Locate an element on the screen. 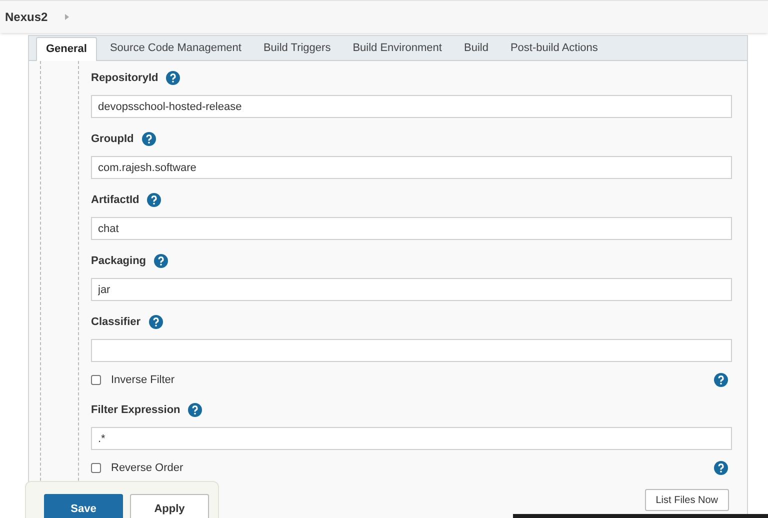 Image resolution: width=768 pixels, height=518 pixels. checkbox-label: Inverse Filter is located at coordinates (143, 380).